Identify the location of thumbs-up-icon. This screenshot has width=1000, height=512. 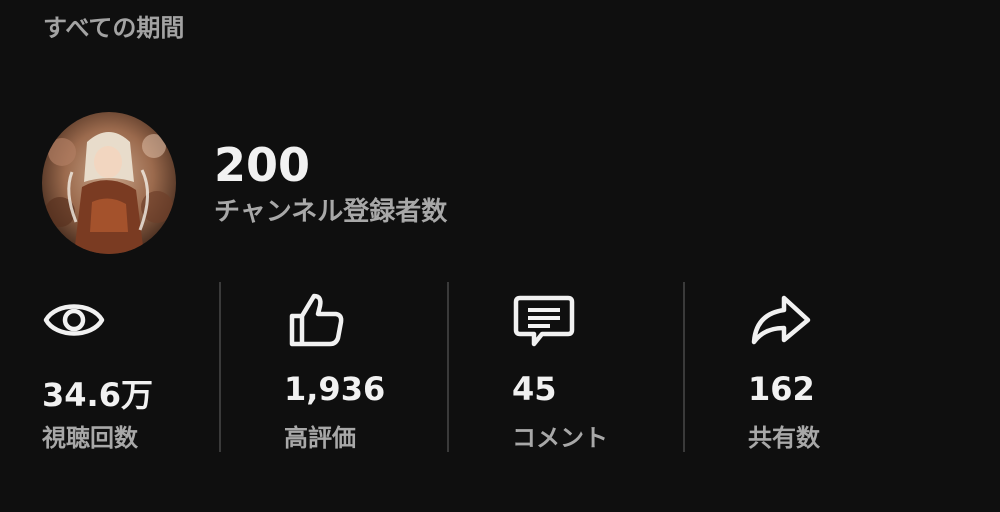
(316, 320).